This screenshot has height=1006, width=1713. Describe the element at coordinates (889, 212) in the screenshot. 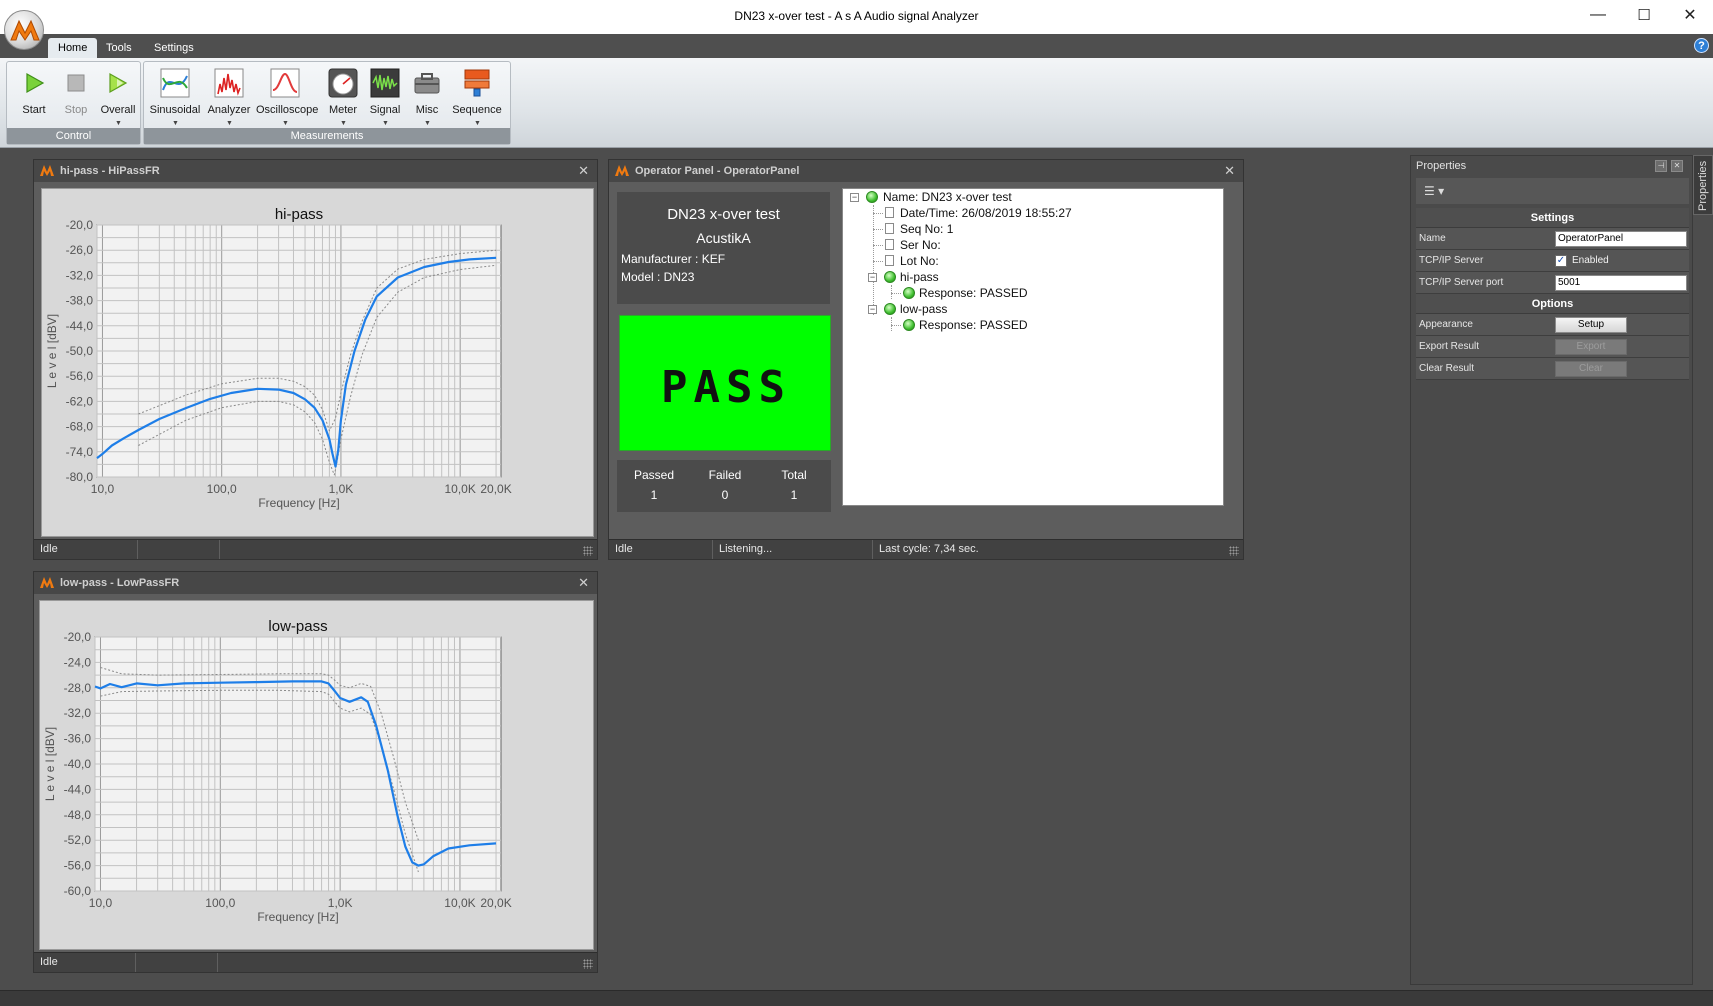

I see `document-icon` at that location.